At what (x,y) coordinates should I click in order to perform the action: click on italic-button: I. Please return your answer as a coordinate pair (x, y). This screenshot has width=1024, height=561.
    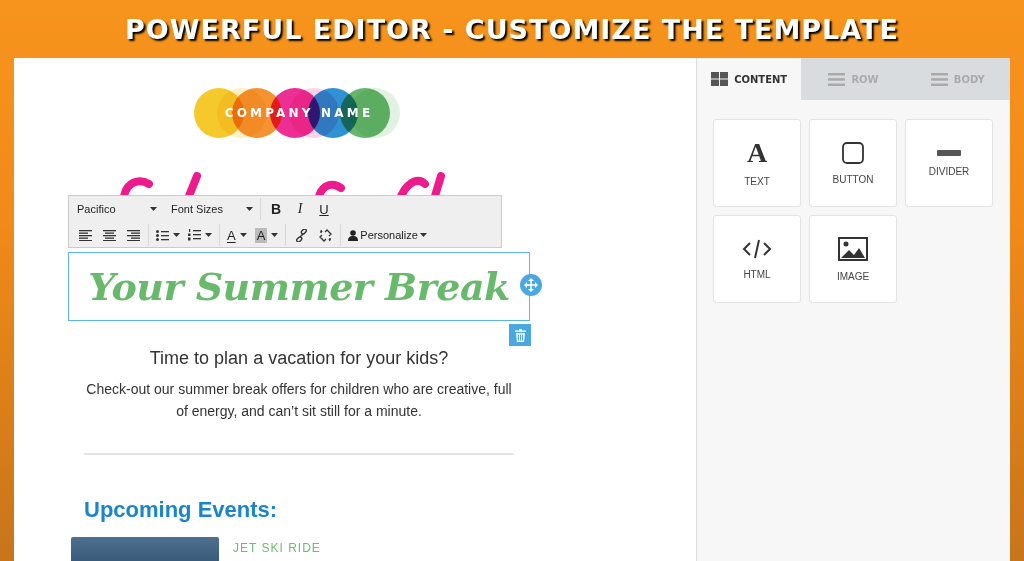
    Looking at the image, I should click on (300, 209).